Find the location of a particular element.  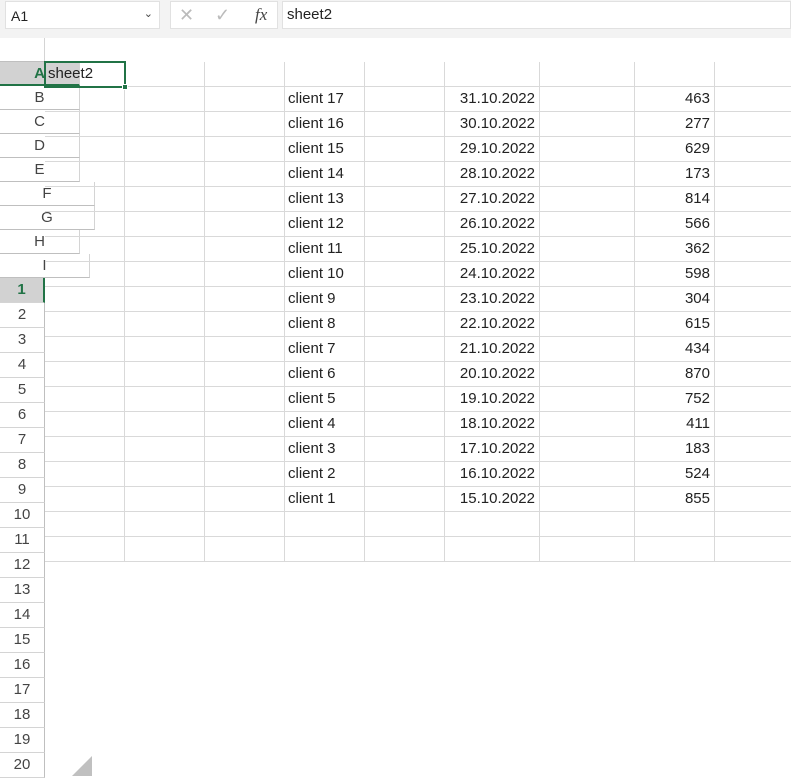

cell-e7 is located at coordinates (405, 224).